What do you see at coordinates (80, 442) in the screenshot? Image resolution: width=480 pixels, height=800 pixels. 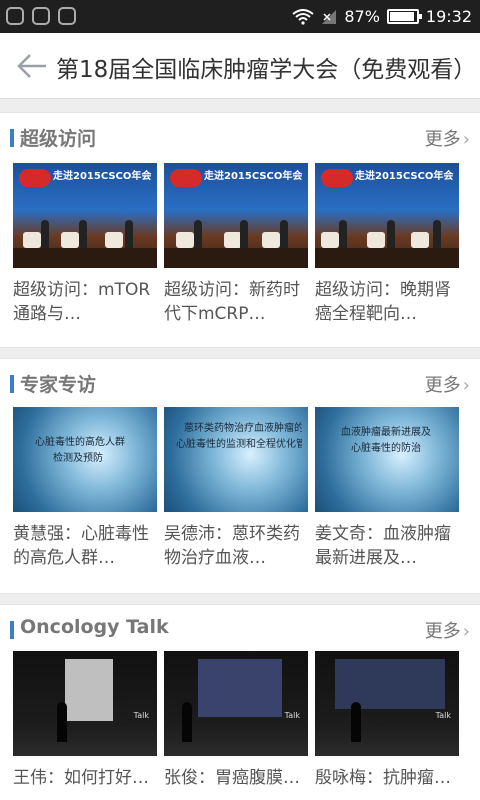 I see `slide-title: 心脏毒性的高危人群` at bounding box center [80, 442].